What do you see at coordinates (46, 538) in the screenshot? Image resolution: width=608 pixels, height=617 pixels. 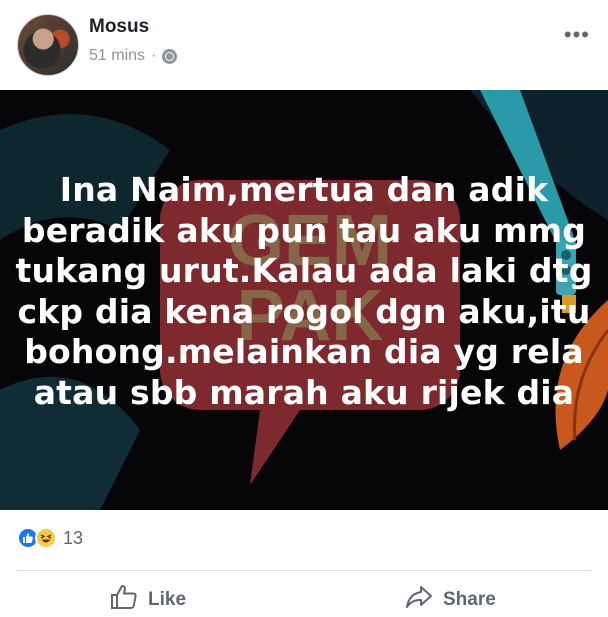 I see `haha-reaction-icon` at bounding box center [46, 538].